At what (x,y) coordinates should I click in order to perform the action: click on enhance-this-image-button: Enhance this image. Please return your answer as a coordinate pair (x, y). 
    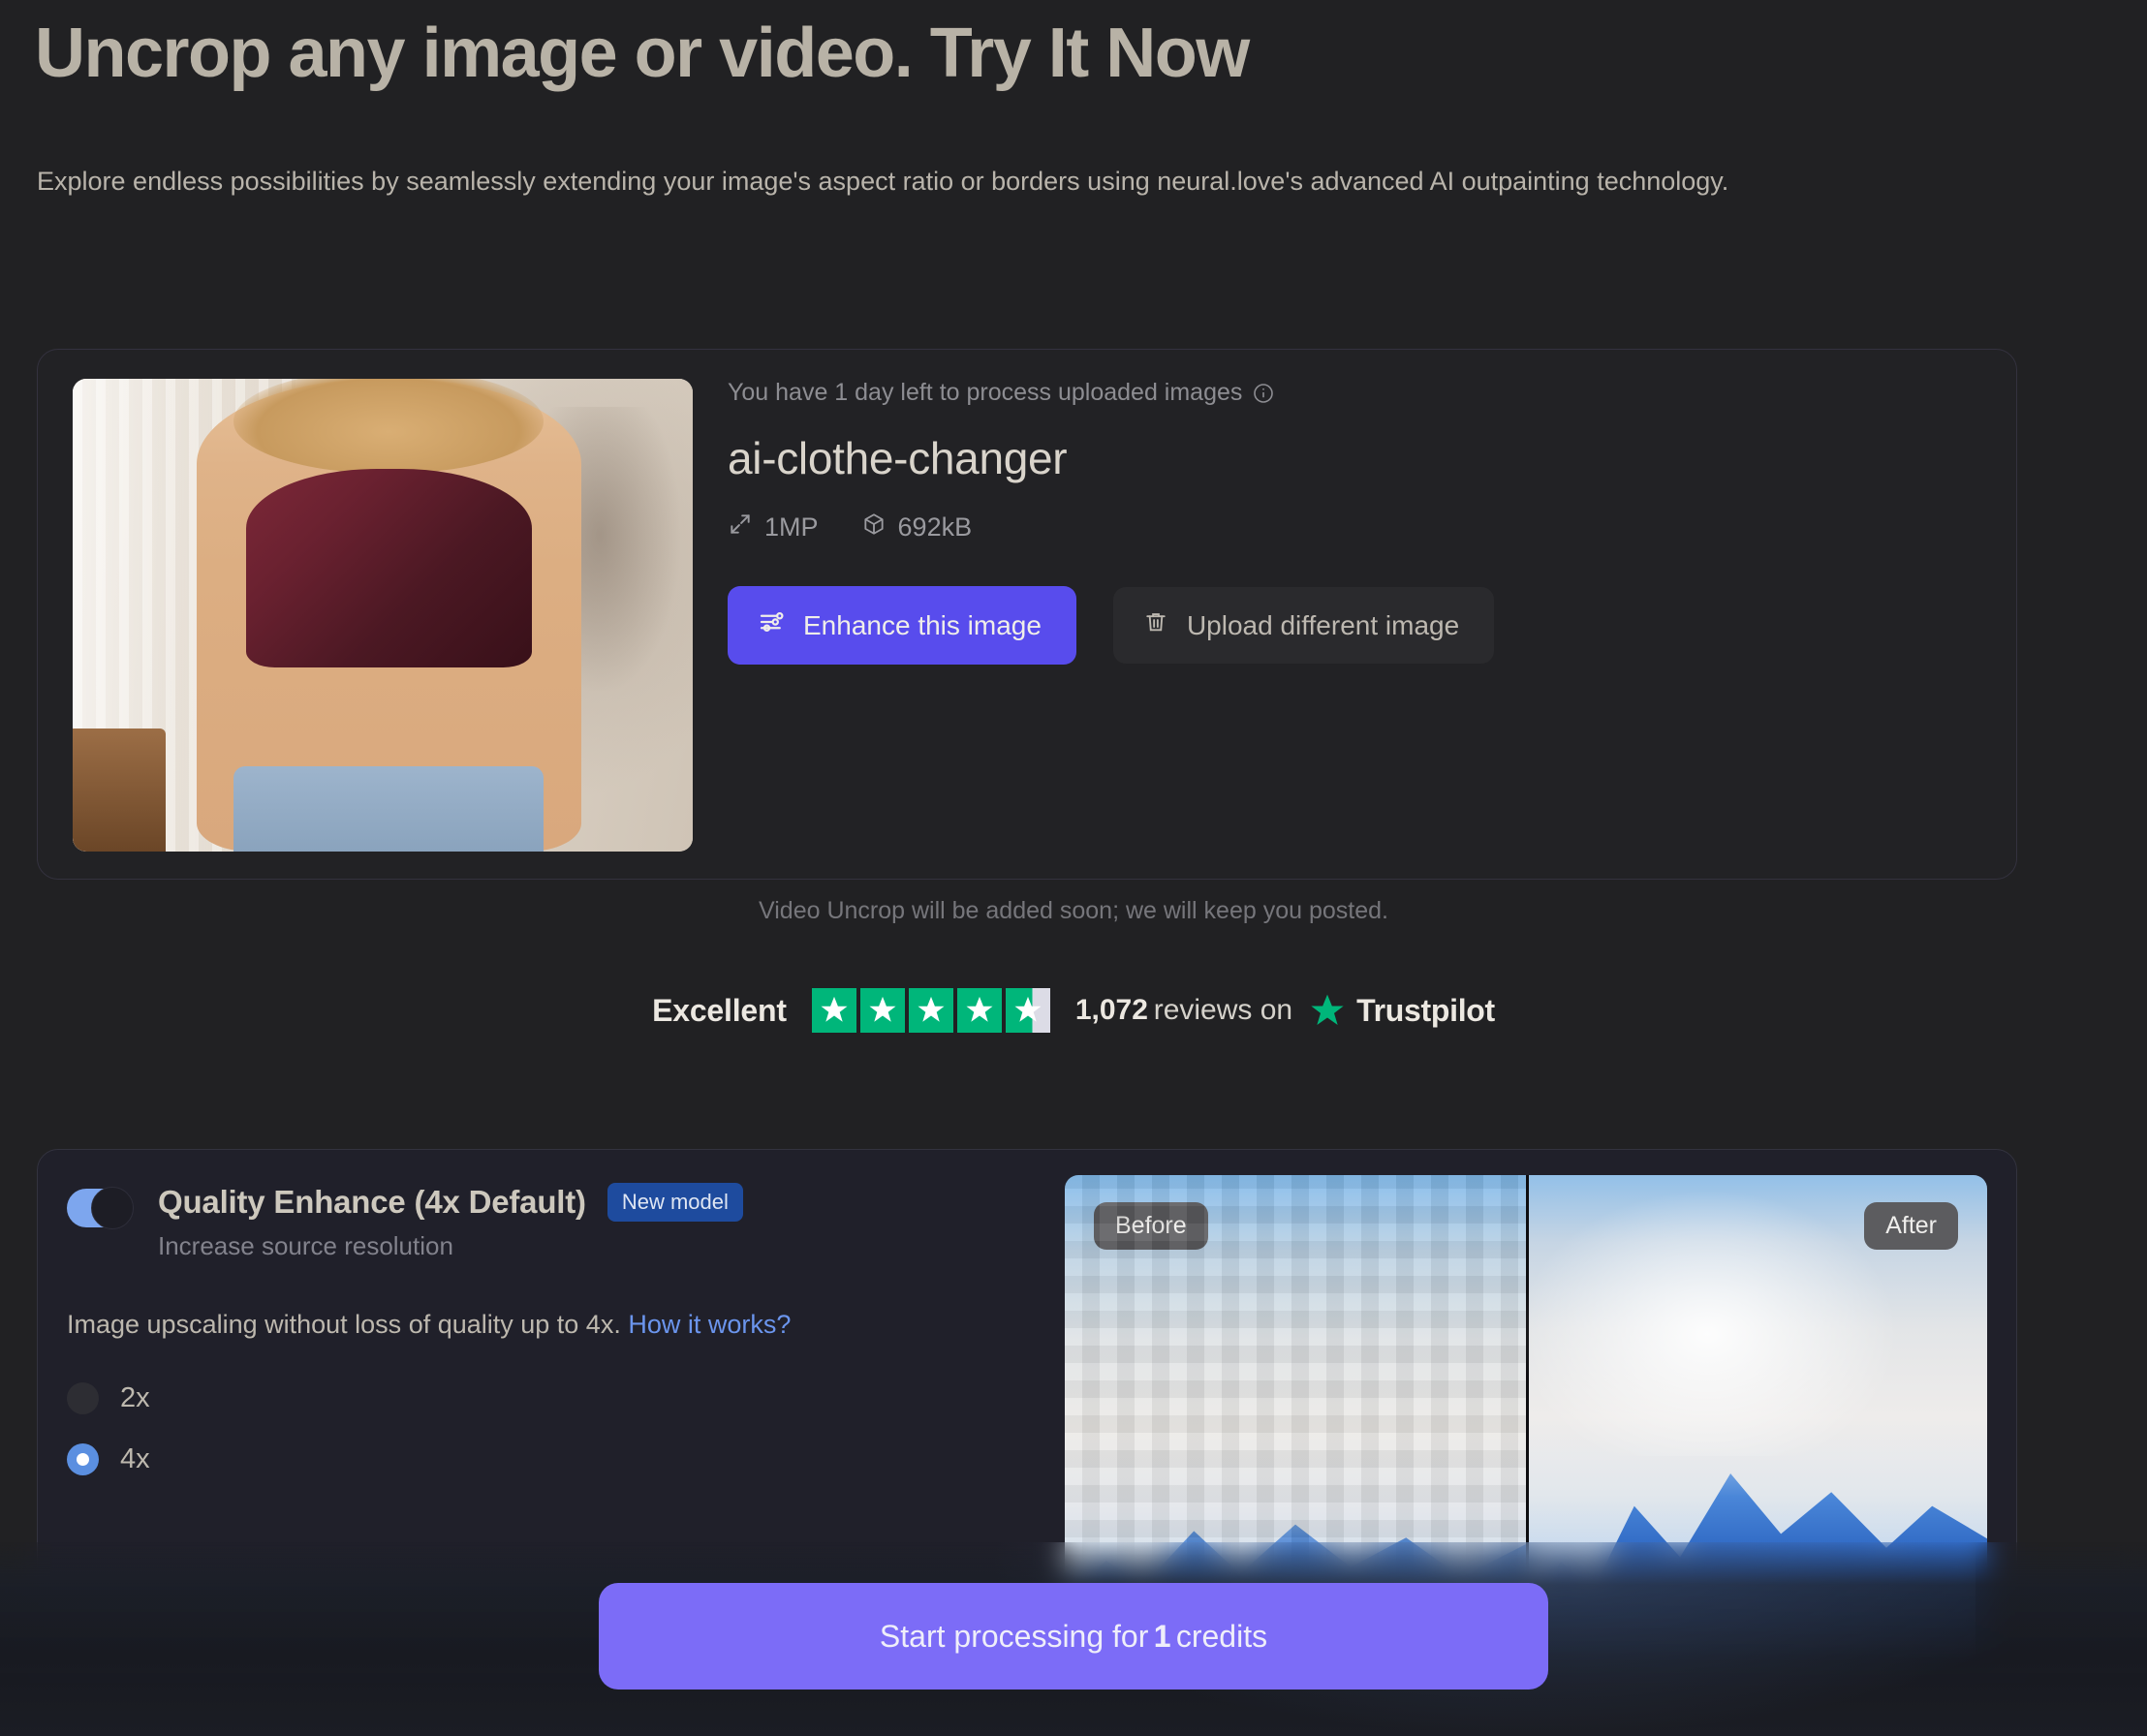
    Looking at the image, I should click on (902, 625).